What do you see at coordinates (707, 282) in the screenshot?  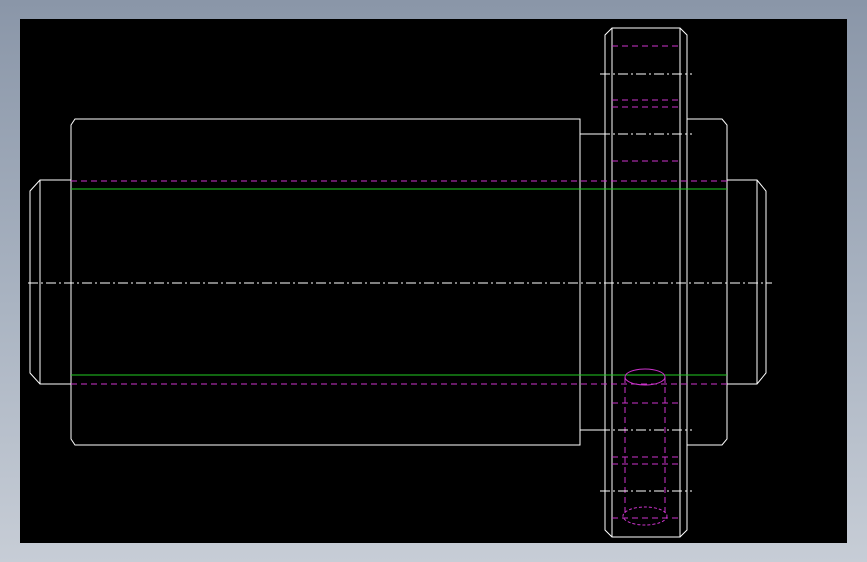 I see `right-collar-outline` at bounding box center [707, 282].